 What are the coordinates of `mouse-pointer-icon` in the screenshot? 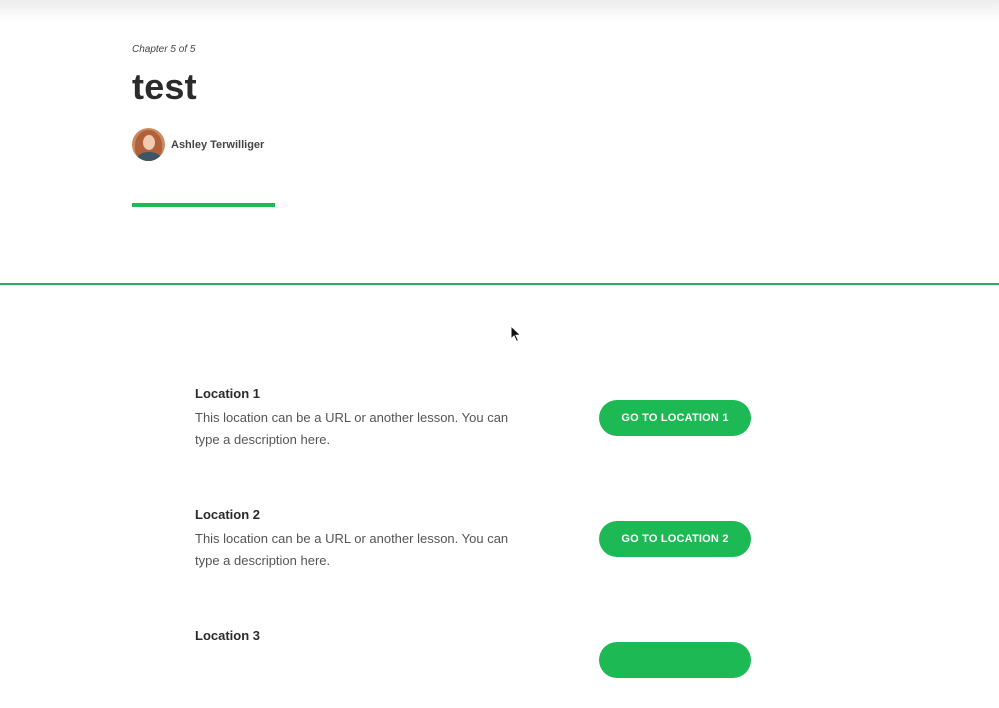 It's located at (516, 336).